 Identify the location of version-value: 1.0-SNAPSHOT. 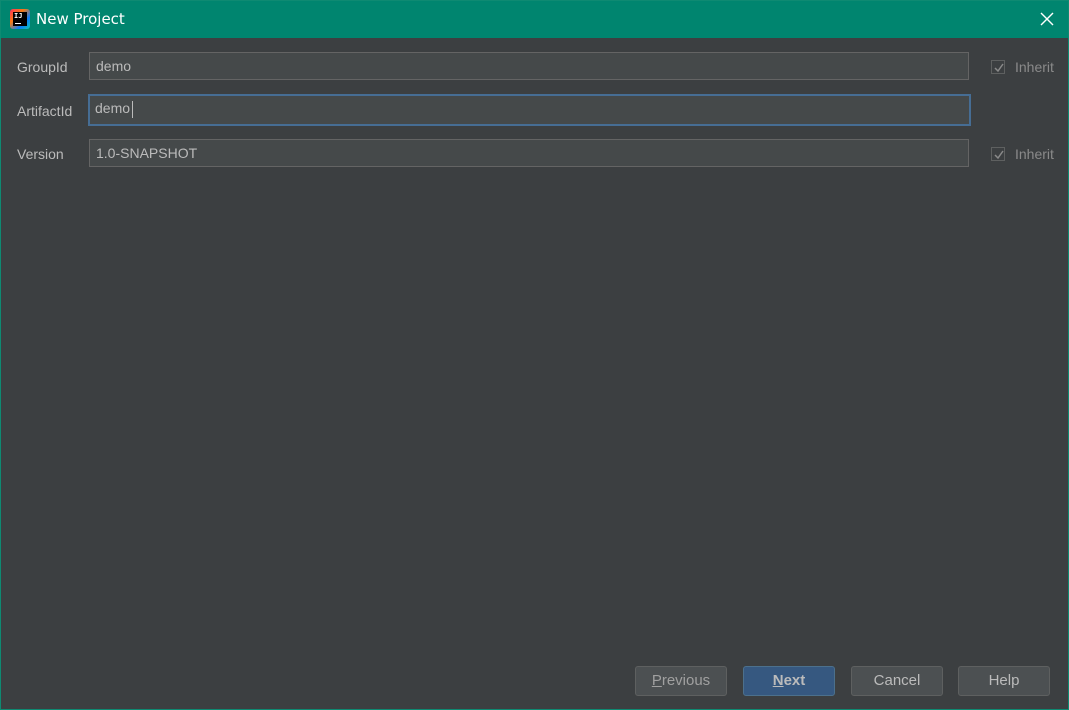
(147, 153).